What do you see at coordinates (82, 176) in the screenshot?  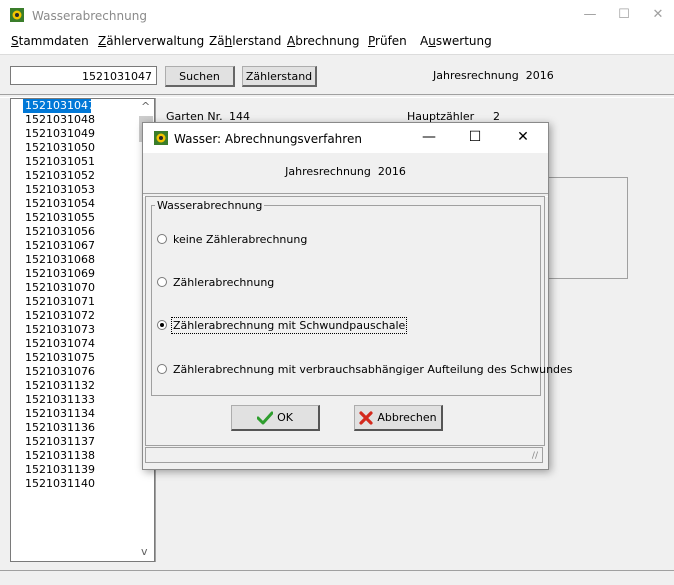 I see `list-item: 1521031052` at bounding box center [82, 176].